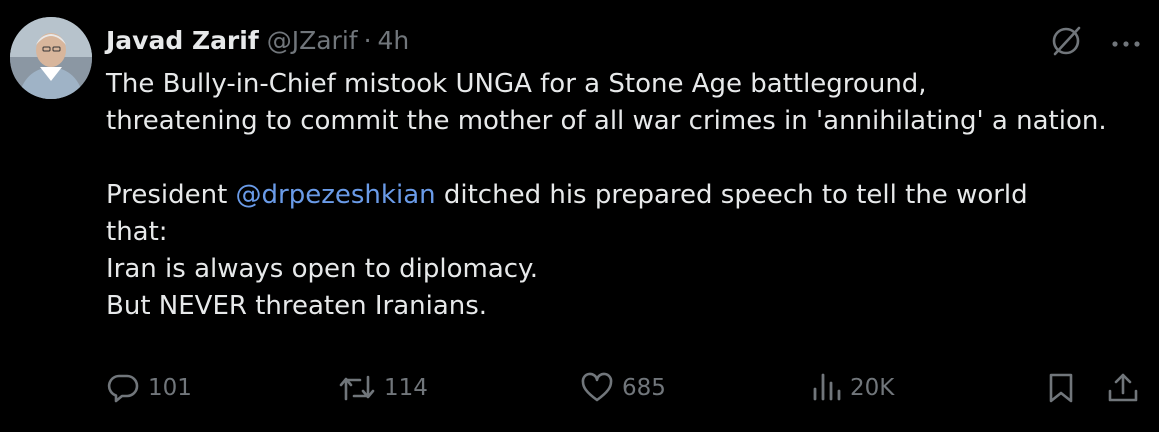 The height and width of the screenshot is (432, 1159). What do you see at coordinates (1095, 43) in the screenshot?
I see `top-icons` at bounding box center [1095, 43].